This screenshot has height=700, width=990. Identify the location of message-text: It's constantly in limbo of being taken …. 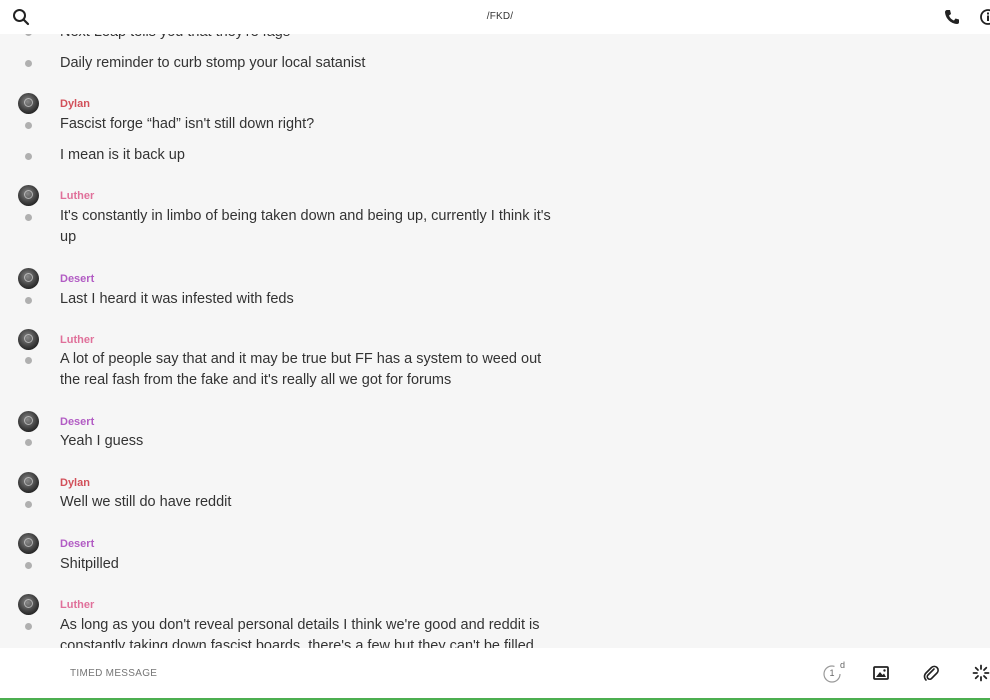
(305, 226).